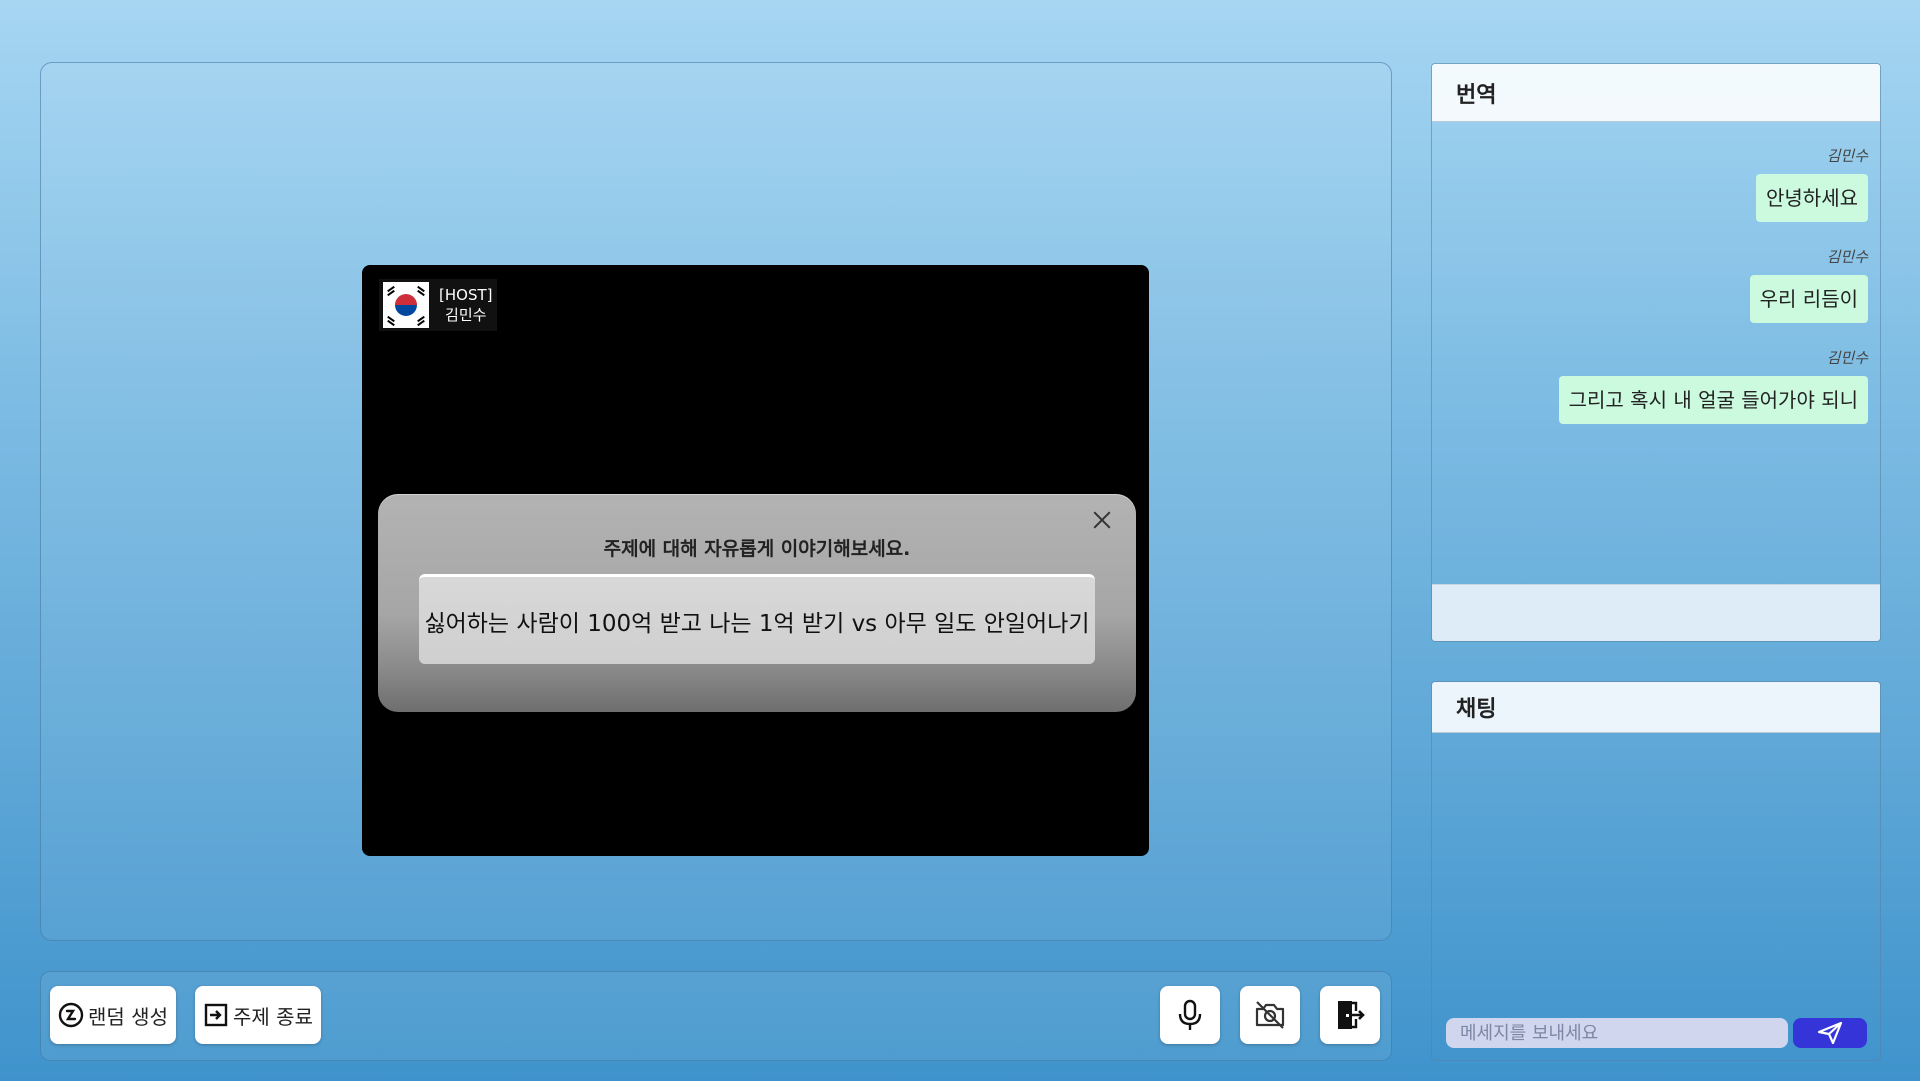  I want to click on end-topic-label: 주제 종료, so click(273, 1016).